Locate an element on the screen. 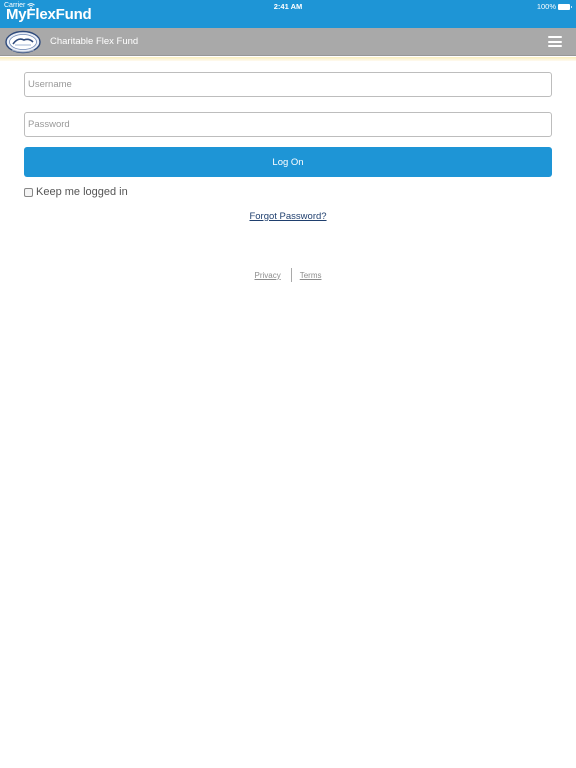  forgot-password-row: Forgot Password? is located at coordinates (288, 216).